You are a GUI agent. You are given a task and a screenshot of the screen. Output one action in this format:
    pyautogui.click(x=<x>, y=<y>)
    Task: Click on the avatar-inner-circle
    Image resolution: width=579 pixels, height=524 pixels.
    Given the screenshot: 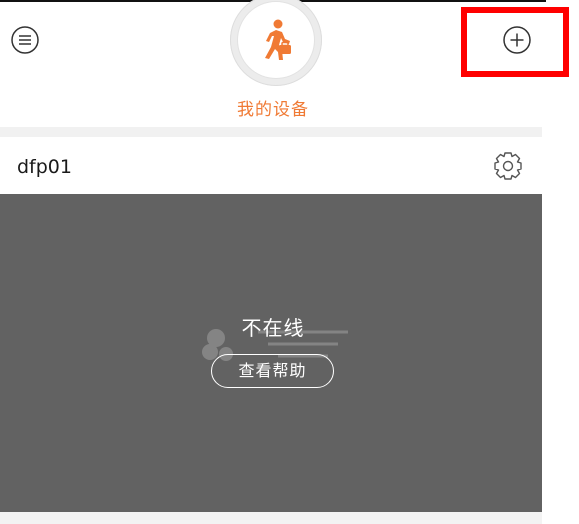 What is the action you would take?
    pyautogui.click(x=276, y=40)
    